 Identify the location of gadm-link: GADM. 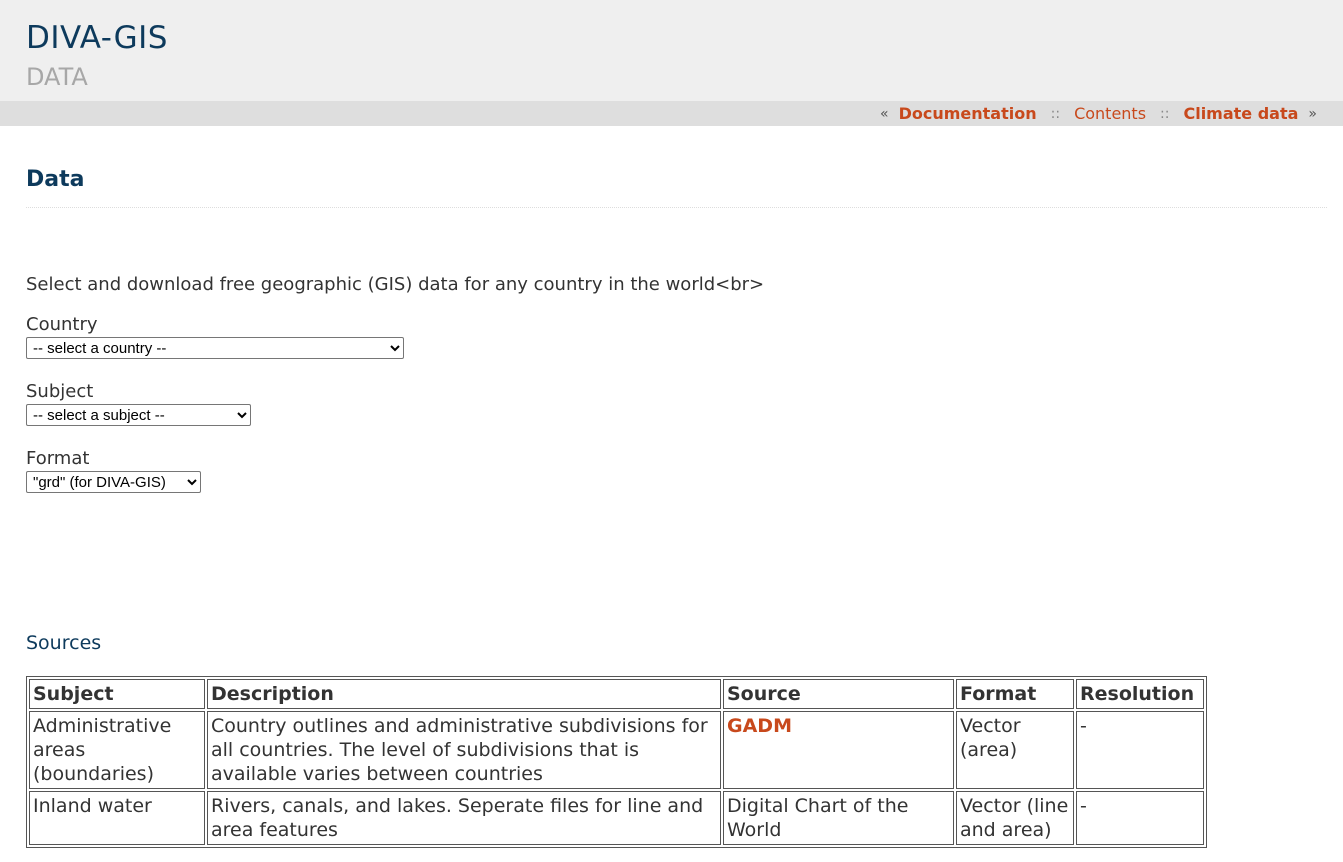
(759, 726).